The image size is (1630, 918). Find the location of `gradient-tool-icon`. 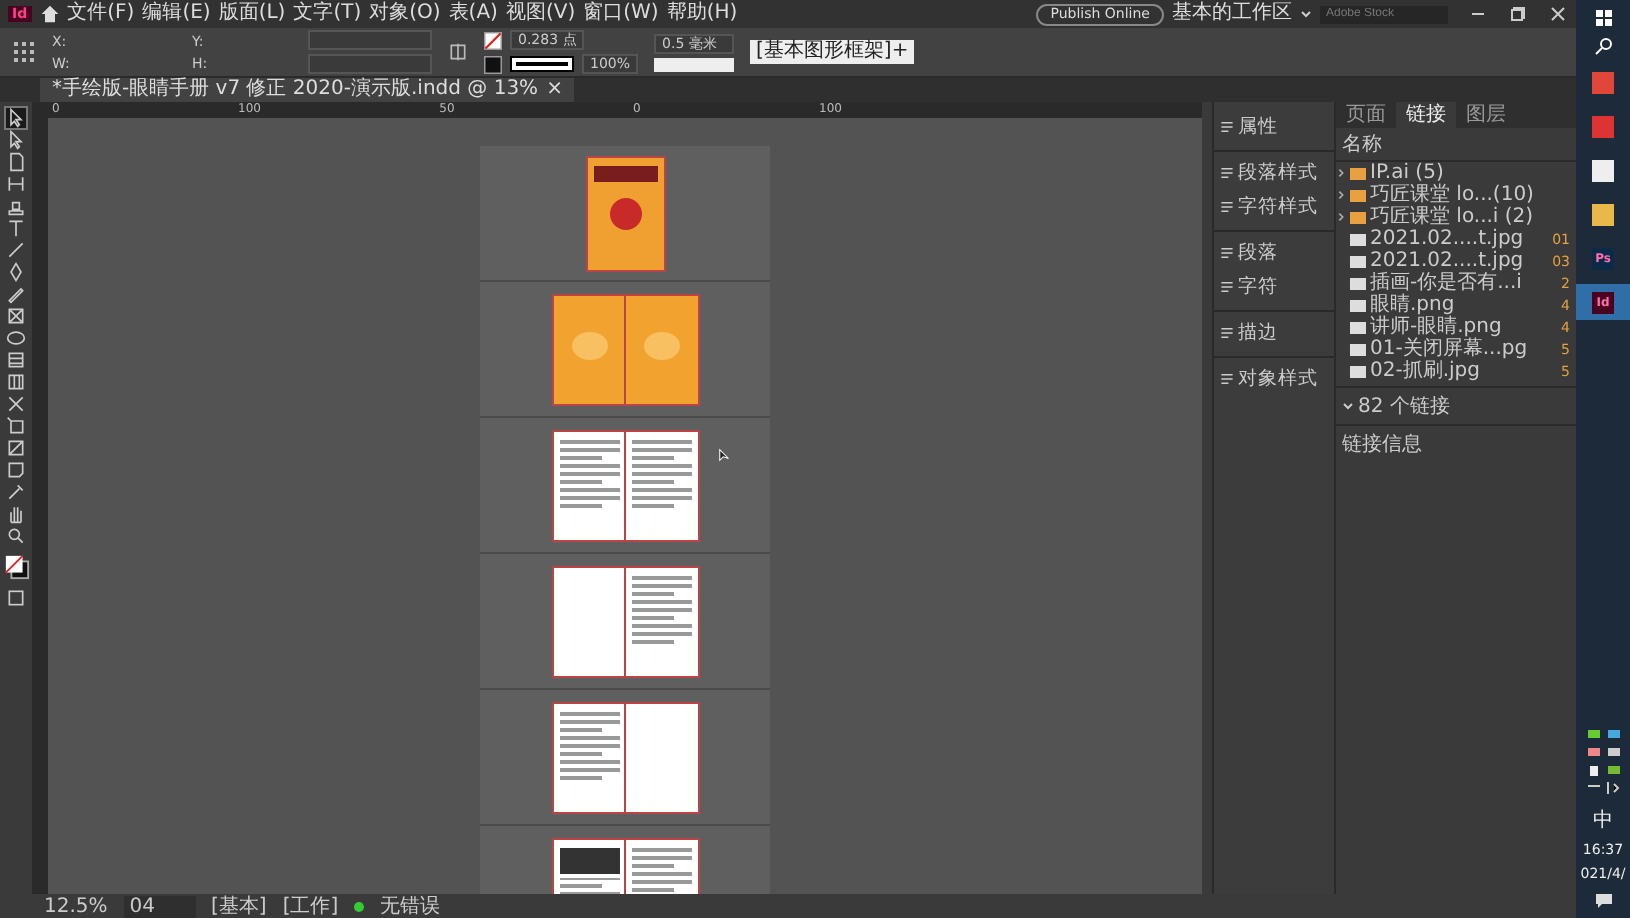

gradient-tool-icon is located at coordinates (16, 448).